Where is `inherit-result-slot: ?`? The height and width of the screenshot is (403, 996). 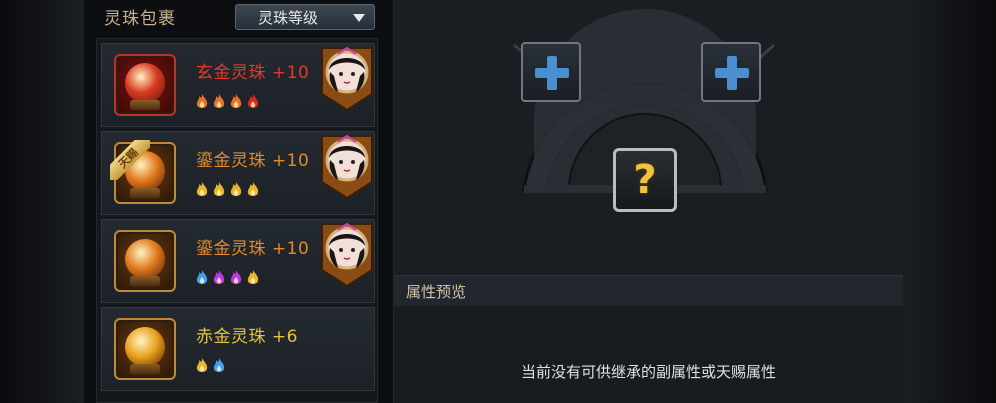 inherit-result-slot: ? is located at coordinates (645, 180).